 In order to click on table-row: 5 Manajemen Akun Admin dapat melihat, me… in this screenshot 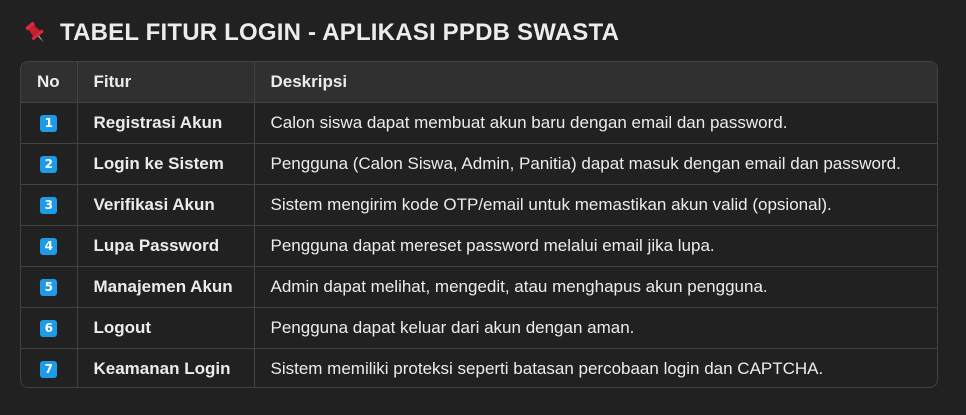, I will do `click(479, 287)`.